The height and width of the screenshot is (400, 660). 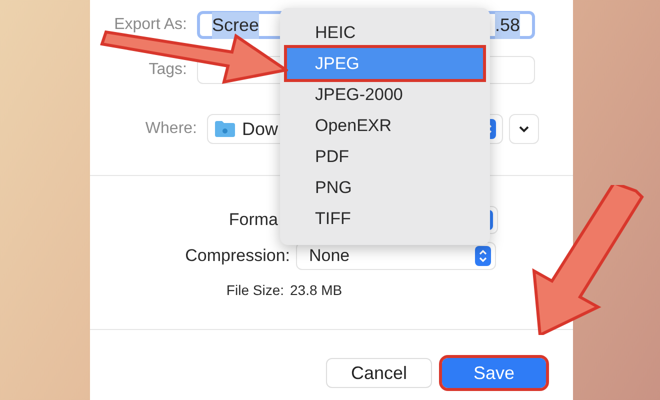 I want to click on where-value: Dow, so click(x=260, y=129).